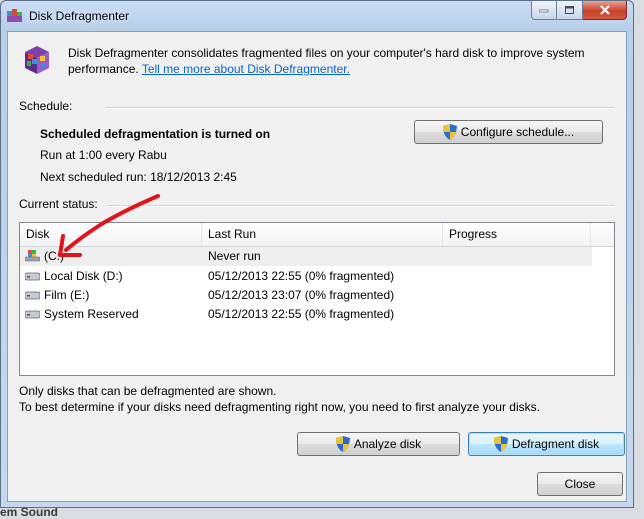 The image size is (644, 519). Describe the element at coordinates (67, 295) in the screenshot. I see `disk-name: Film (E:)` at that location.